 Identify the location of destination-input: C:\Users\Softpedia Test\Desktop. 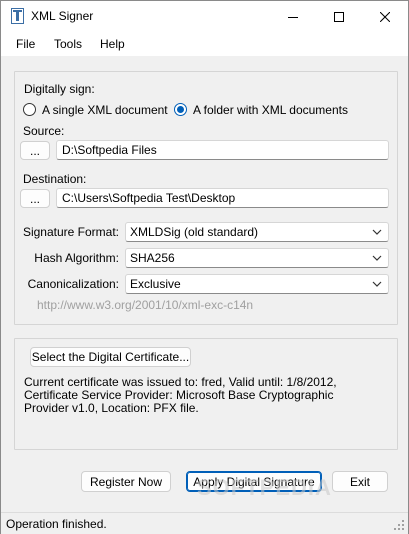
(222, 198).